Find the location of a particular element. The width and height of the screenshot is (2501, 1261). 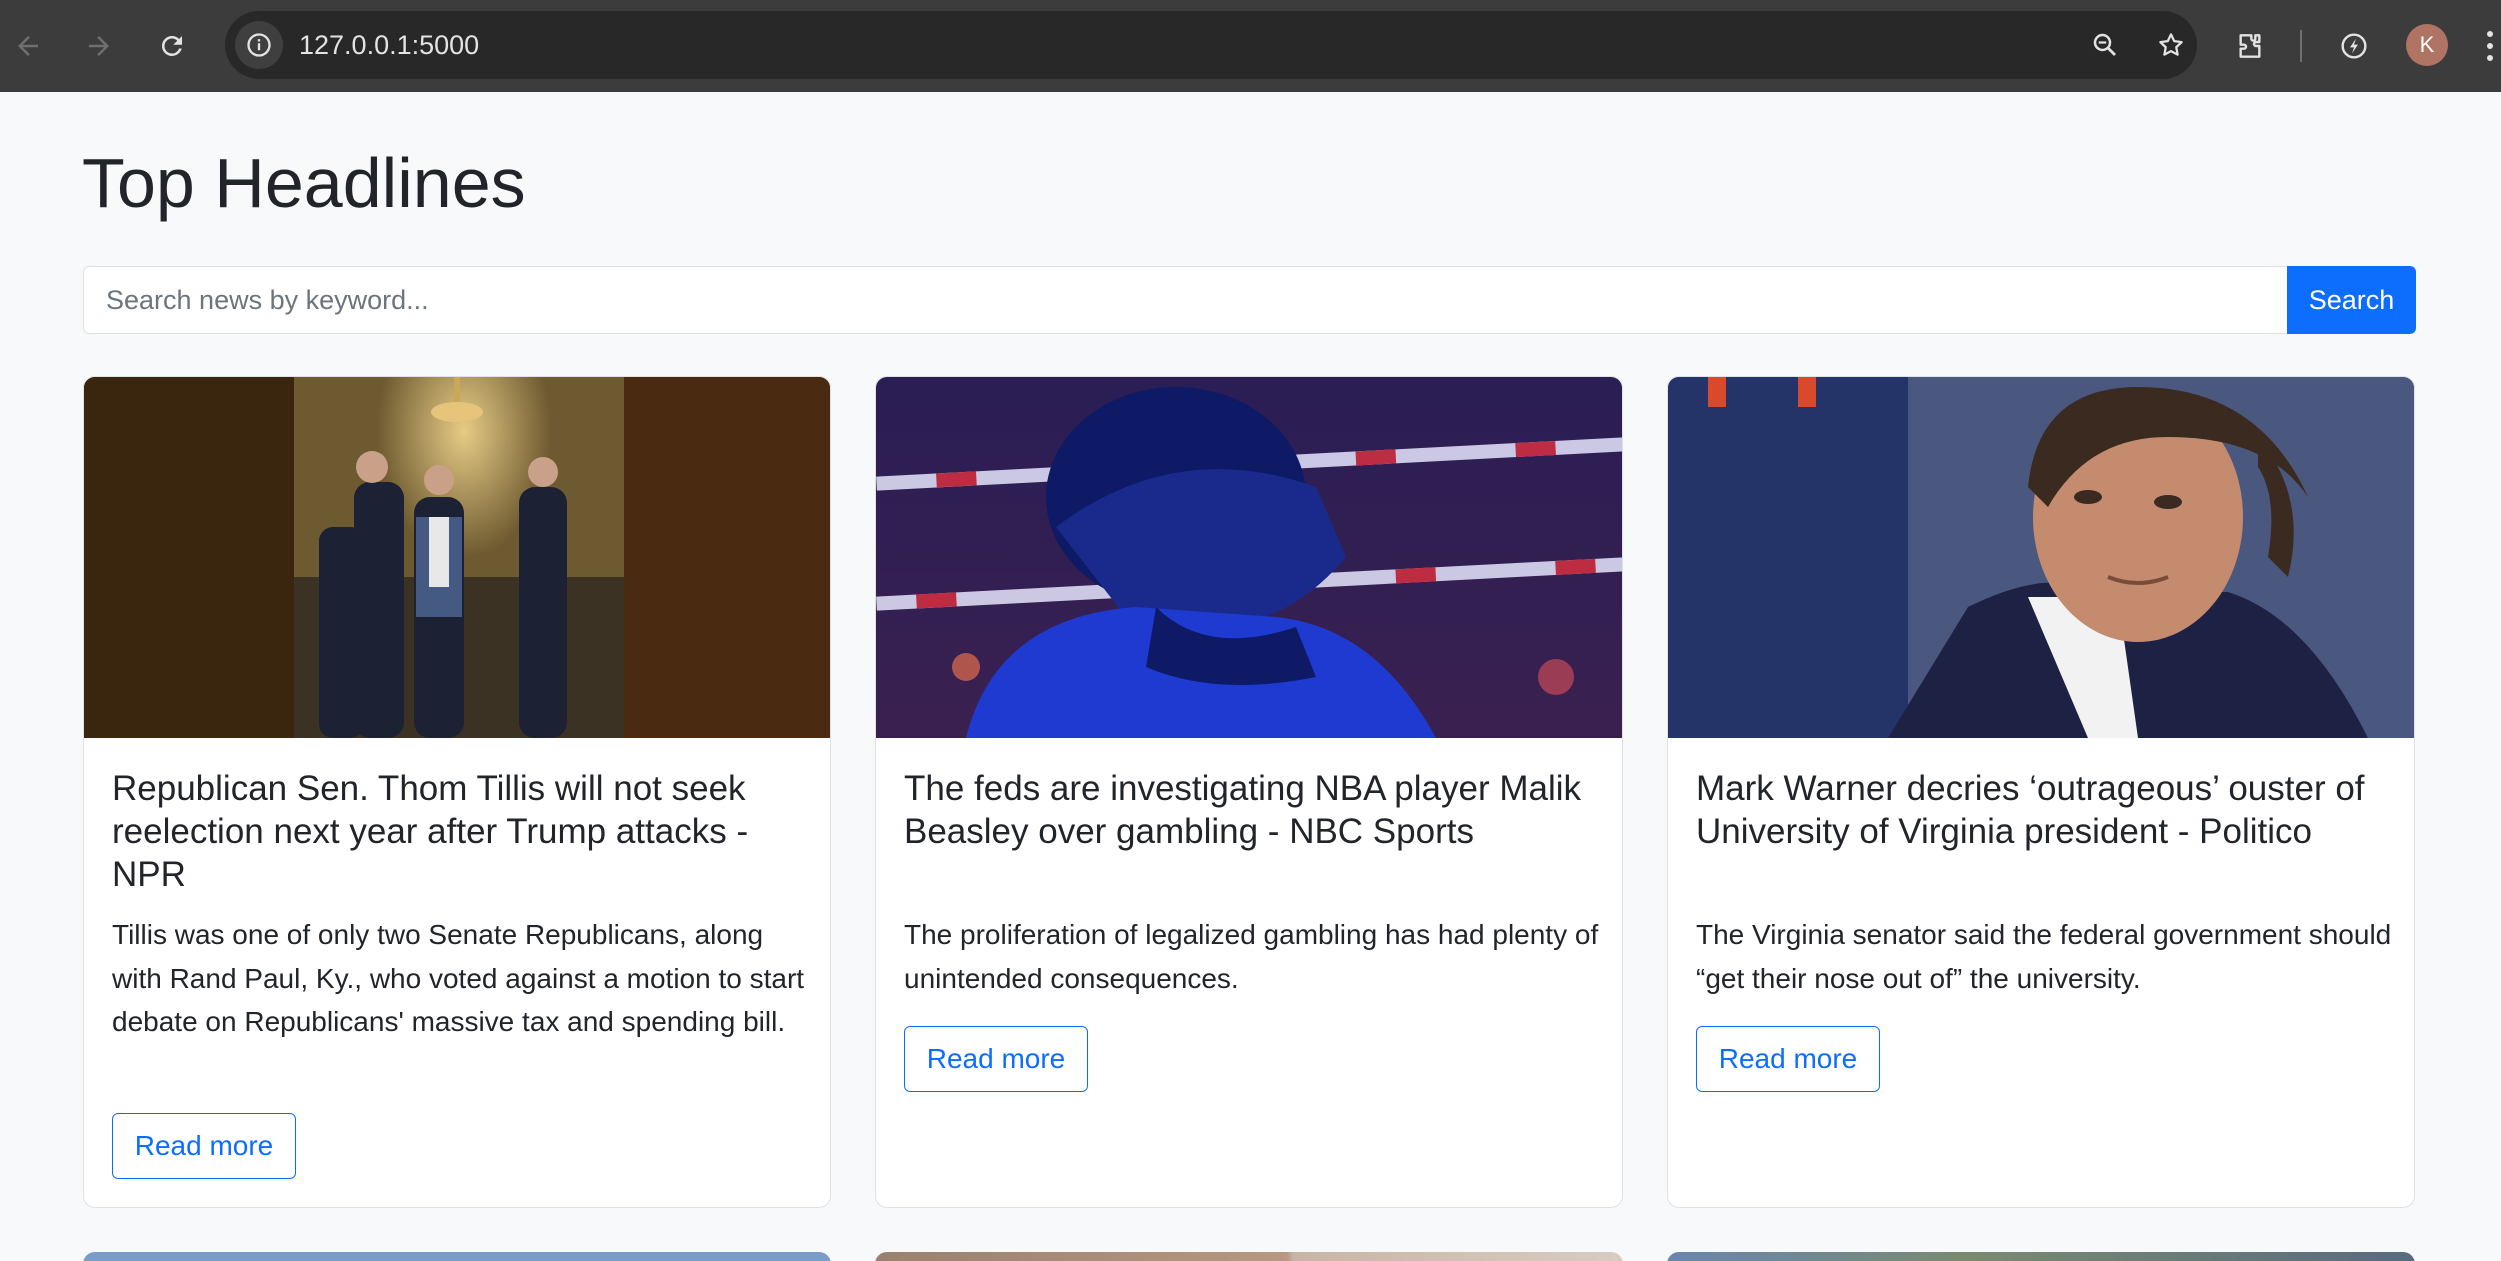

performance-icon is located at coordinates (2354, 46).